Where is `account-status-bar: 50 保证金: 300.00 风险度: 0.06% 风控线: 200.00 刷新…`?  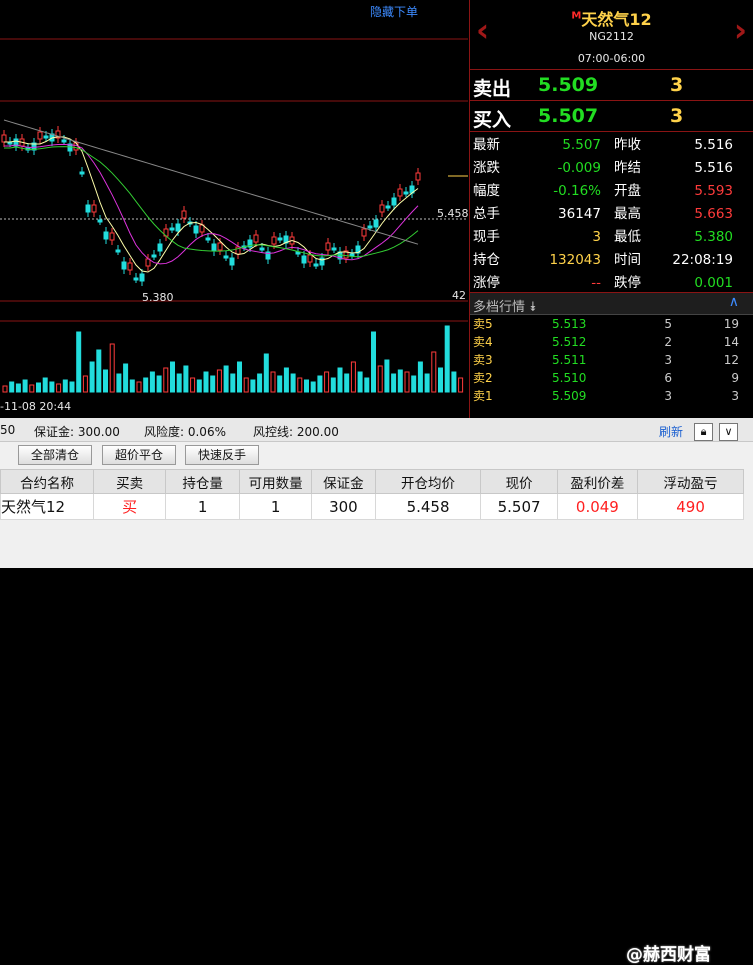 account-status-bar: 50 保证金: 300.00 风险度: 0.06% 风控线: 200.00 刷新… is located at coordinates (376, 430).